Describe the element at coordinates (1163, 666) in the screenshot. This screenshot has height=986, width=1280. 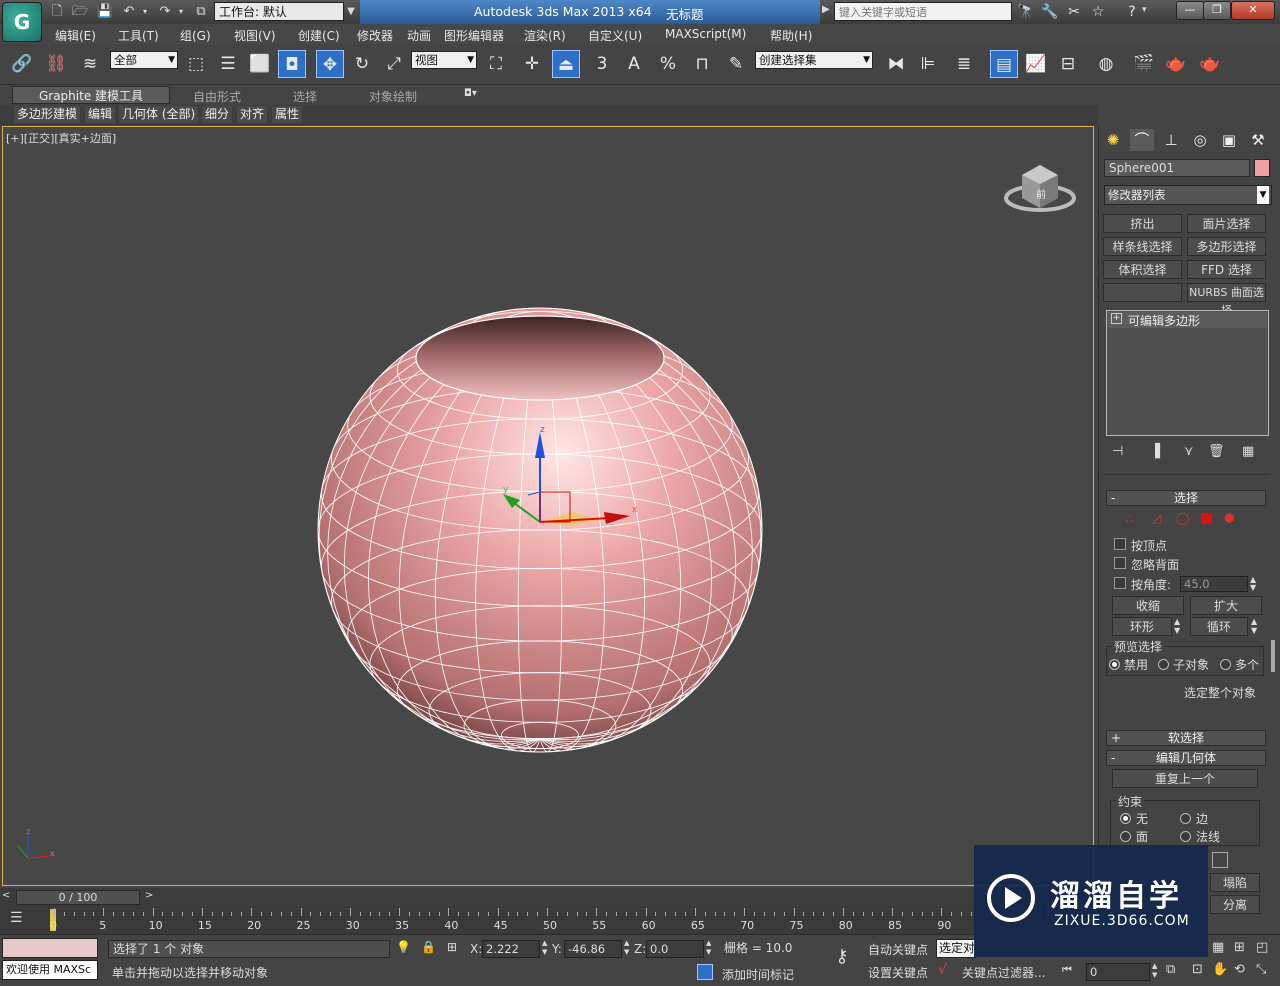
I see `preview-subobject-radio` at that location.